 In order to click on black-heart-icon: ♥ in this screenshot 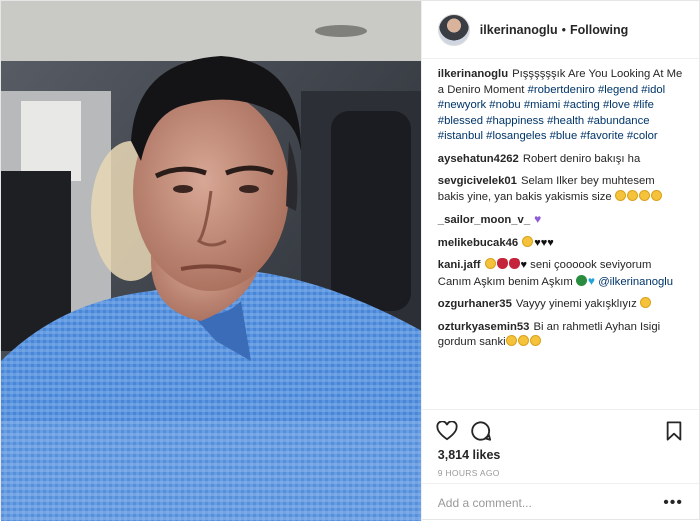, I will do `click(524, 265)`.